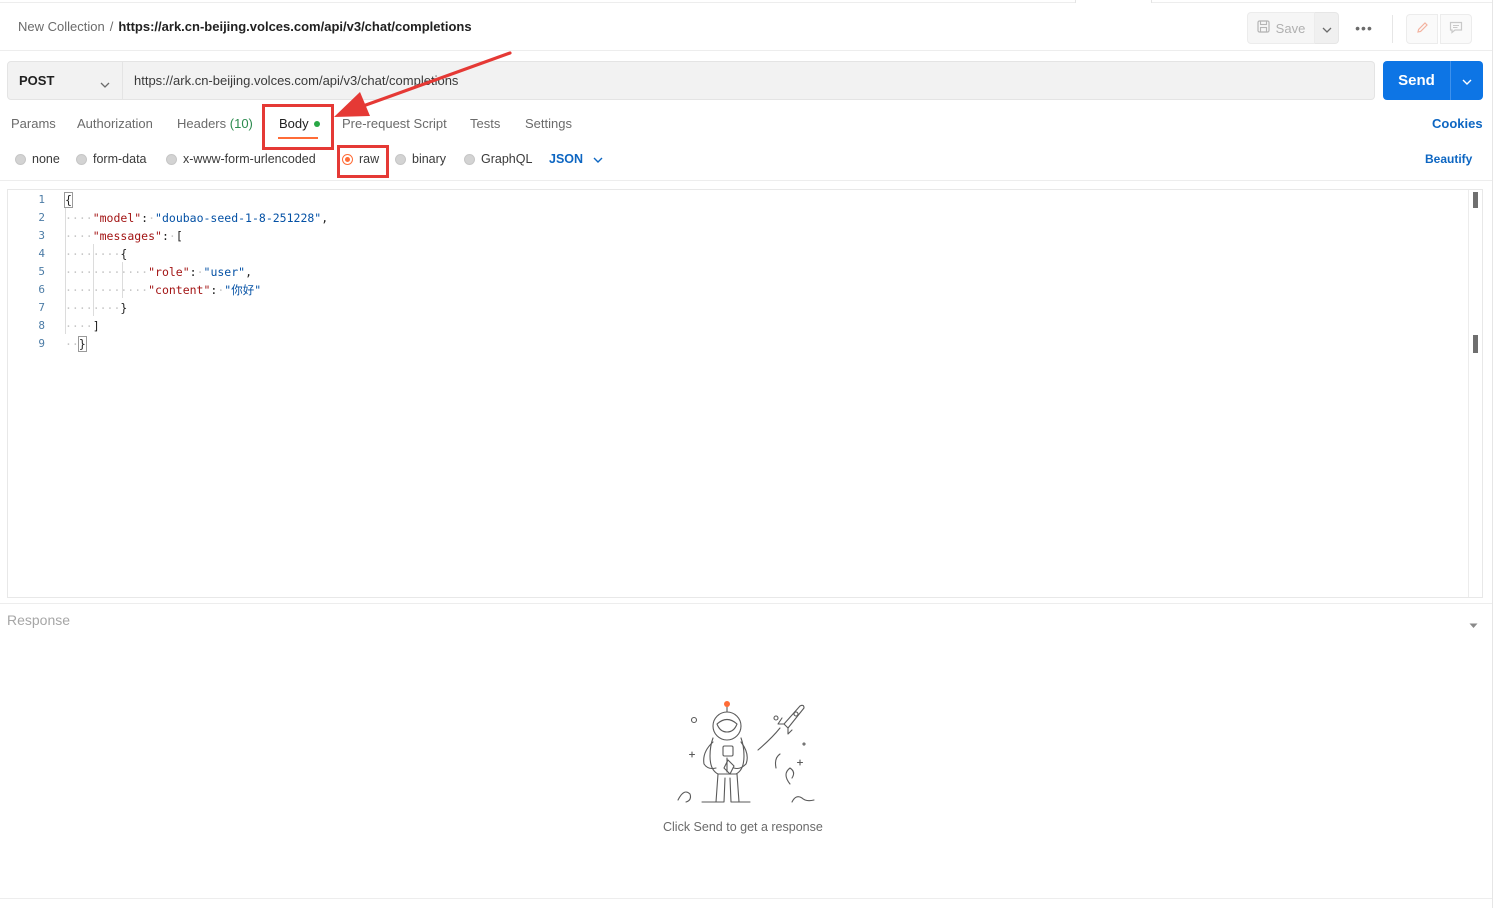 The image size is (1500, 908). What do you see at coordinates (61, 26) in the screenshot?
I see `breadcrumb-collection: New Collection` at bounding box center [61, 26].